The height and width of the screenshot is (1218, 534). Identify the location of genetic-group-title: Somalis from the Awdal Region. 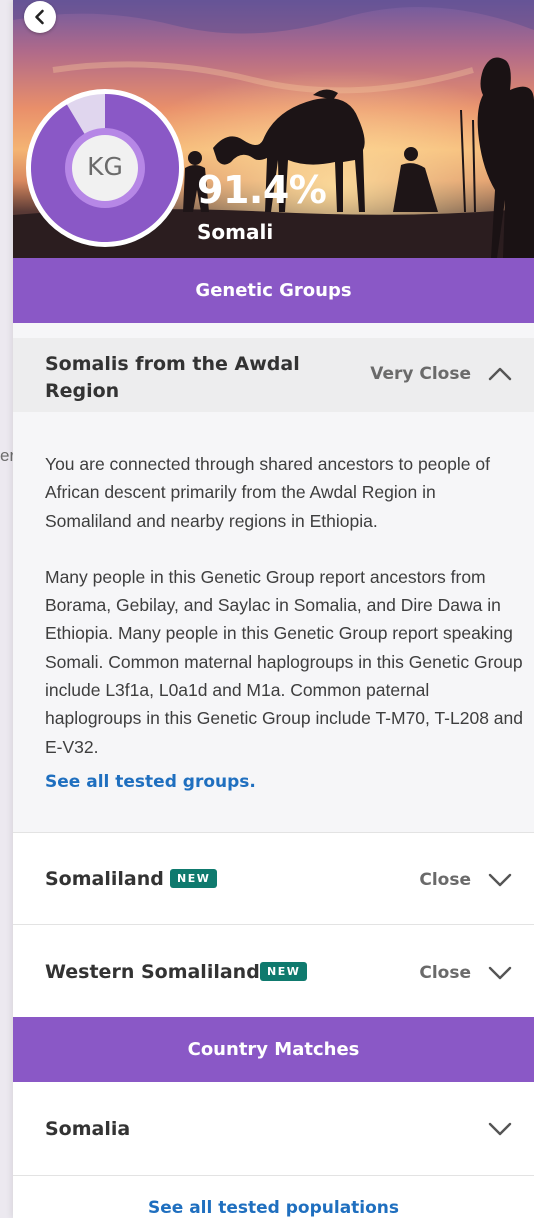
(172, 377).